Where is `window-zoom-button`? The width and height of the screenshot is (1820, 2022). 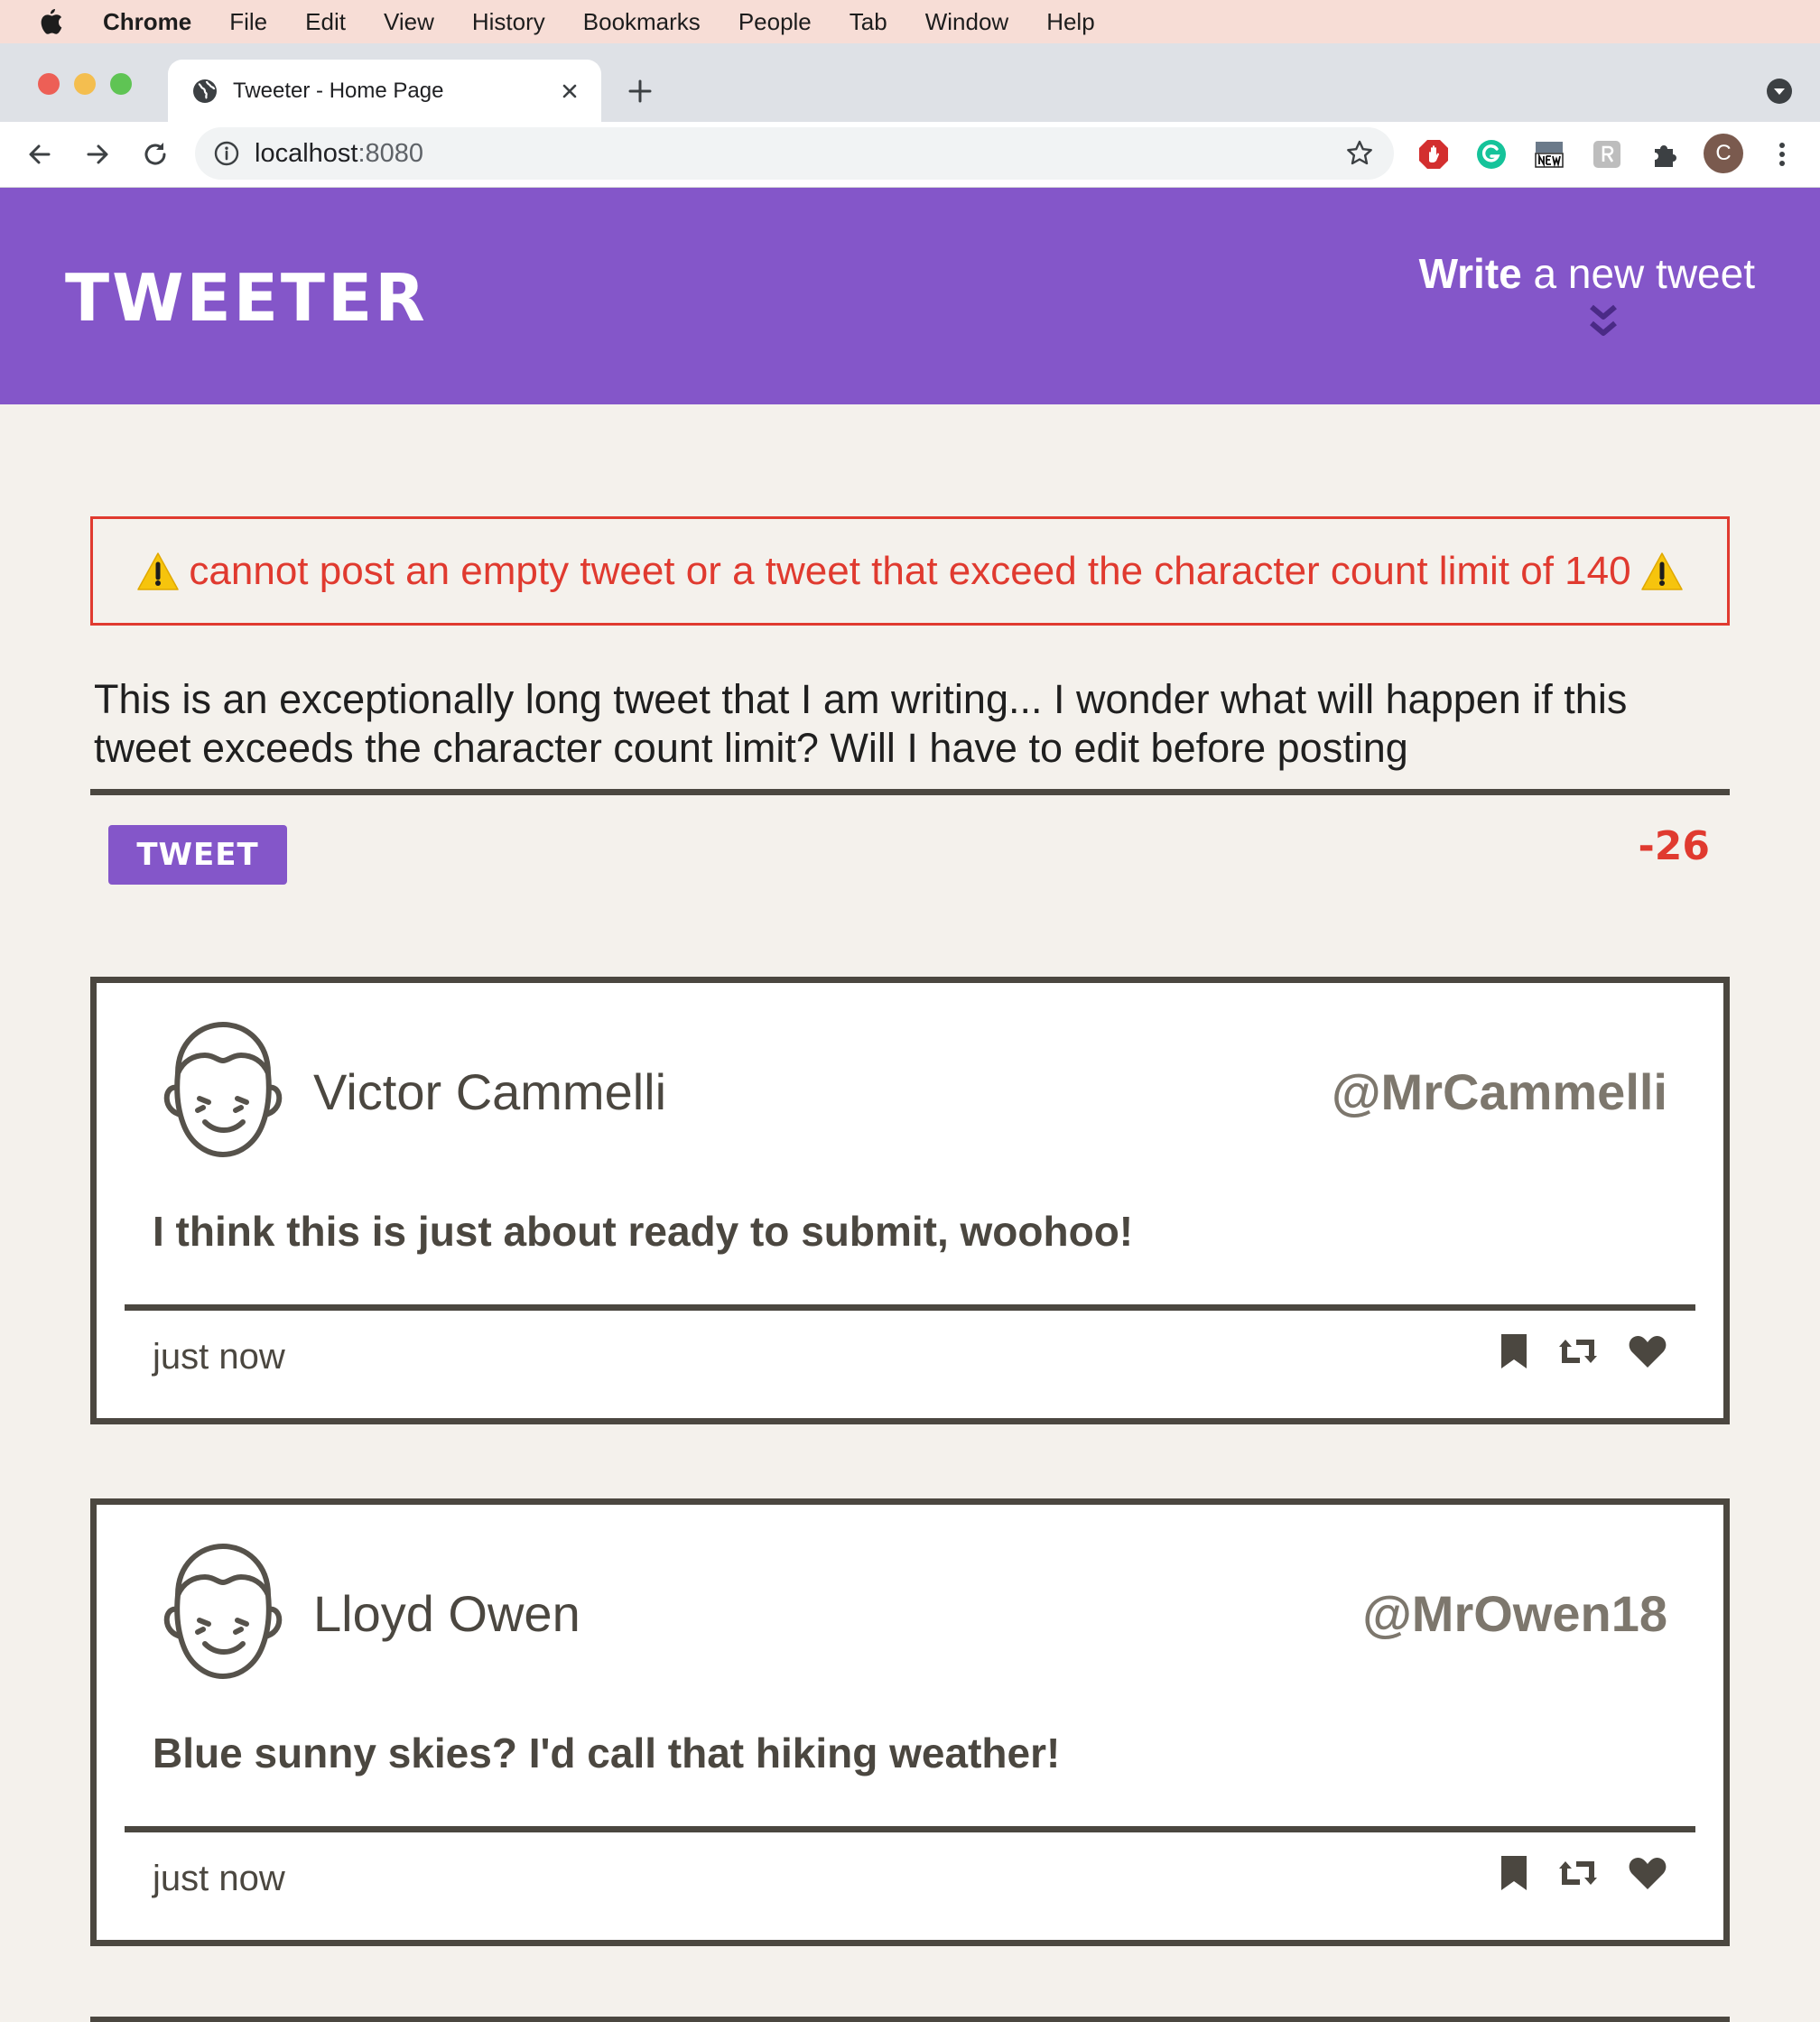
window-zoom-button is located at coordinates (121, 84).